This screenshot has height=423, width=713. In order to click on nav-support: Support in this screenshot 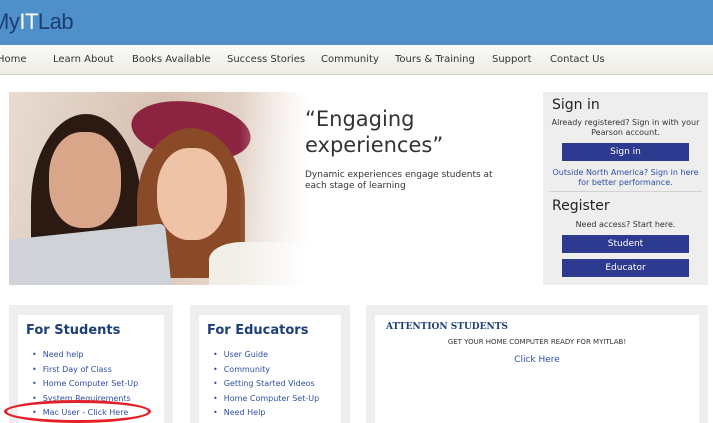, I will do `click(512, 59)`.